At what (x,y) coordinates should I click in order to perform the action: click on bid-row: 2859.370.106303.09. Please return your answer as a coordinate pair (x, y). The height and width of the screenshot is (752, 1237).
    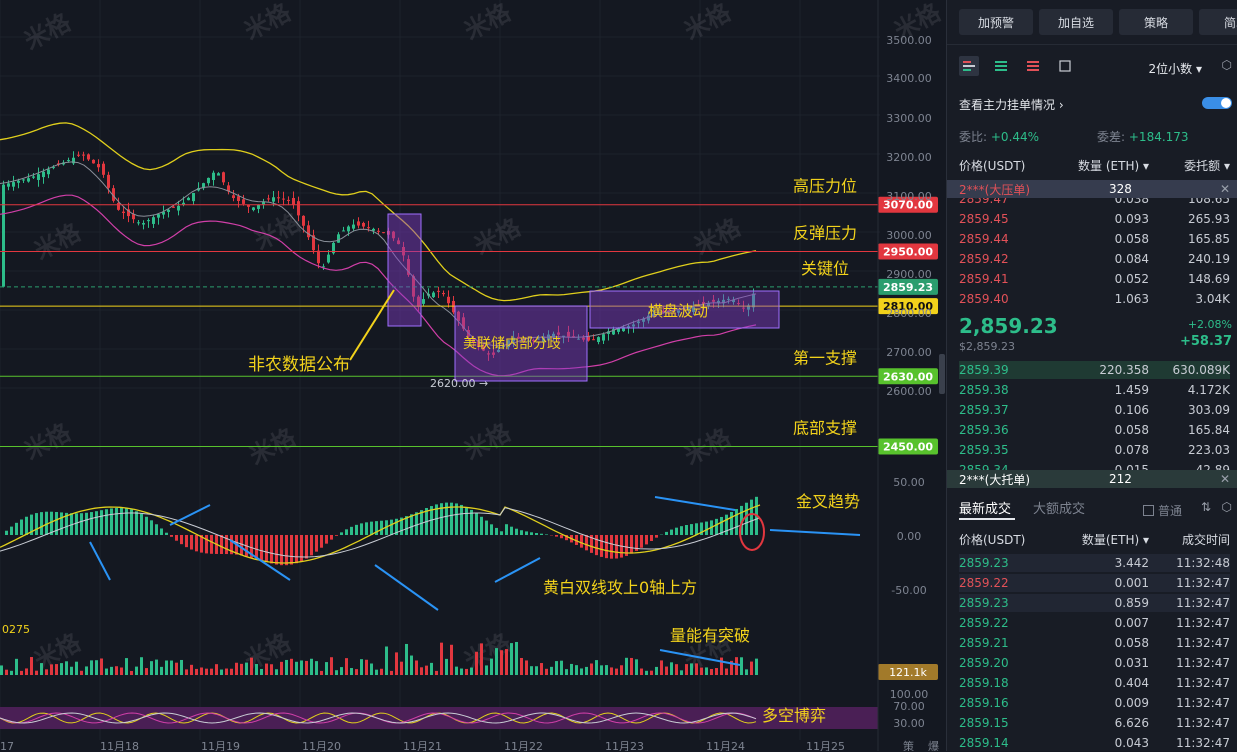
    Looking at the image, I should click on (1094, 410).